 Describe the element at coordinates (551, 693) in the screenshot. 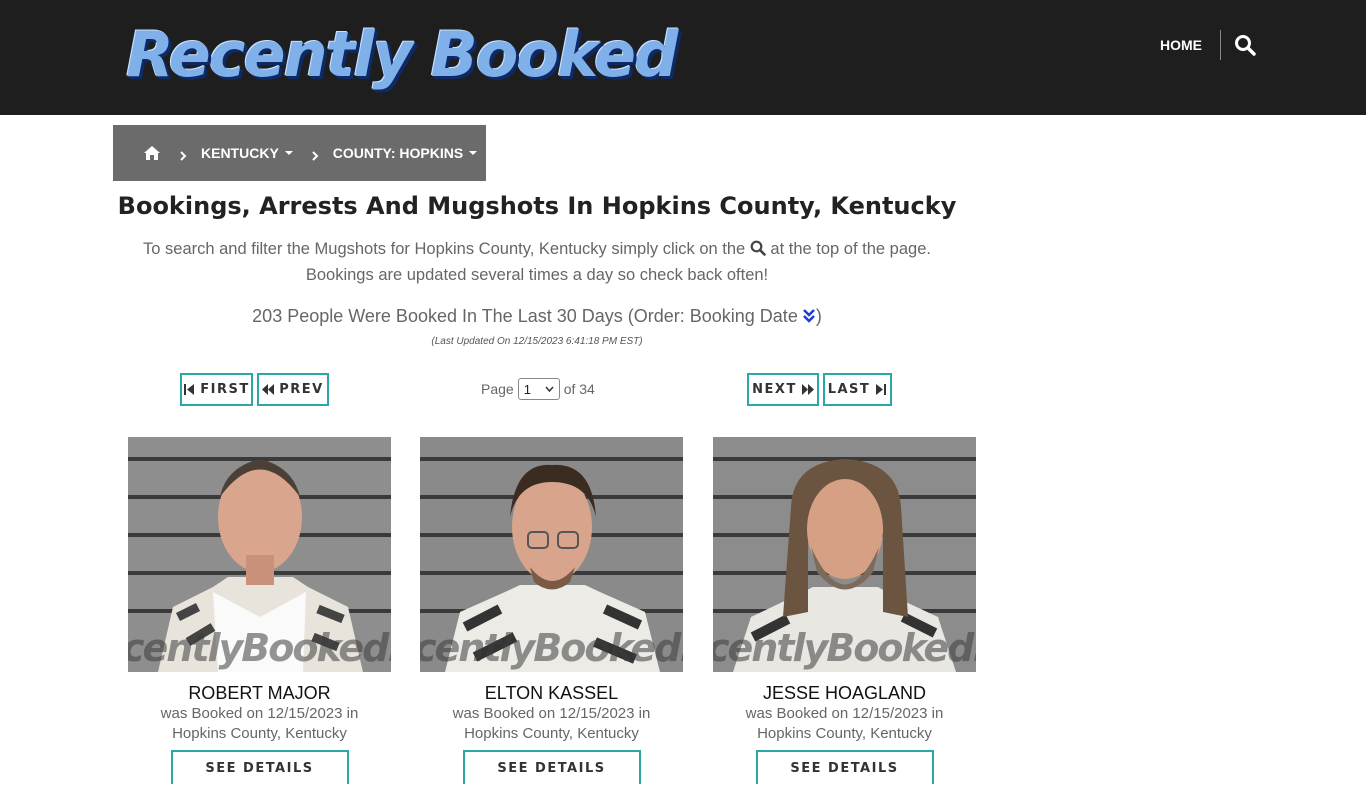

I see `person-name: ELTON KASSEL` at that location.